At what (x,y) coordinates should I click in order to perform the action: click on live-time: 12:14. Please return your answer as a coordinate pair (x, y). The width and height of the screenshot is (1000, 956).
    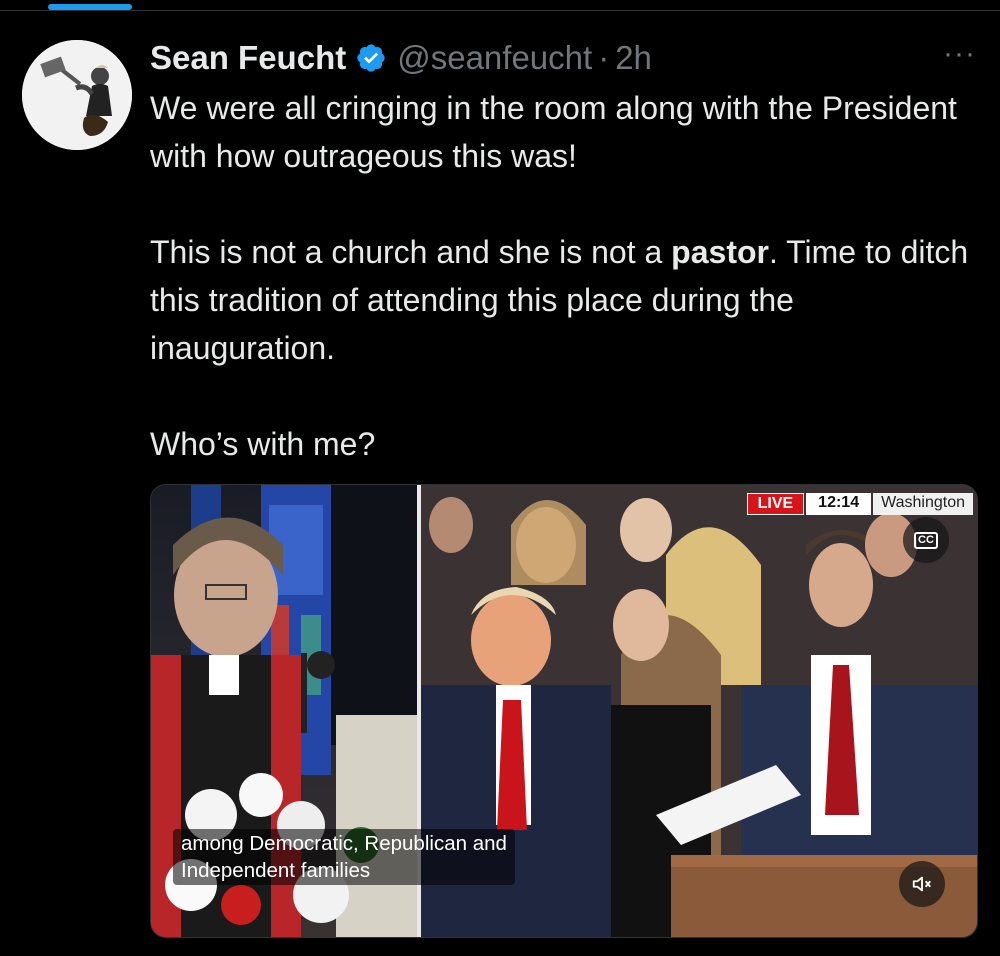
    Looking at the image, I should click on (839, 504).